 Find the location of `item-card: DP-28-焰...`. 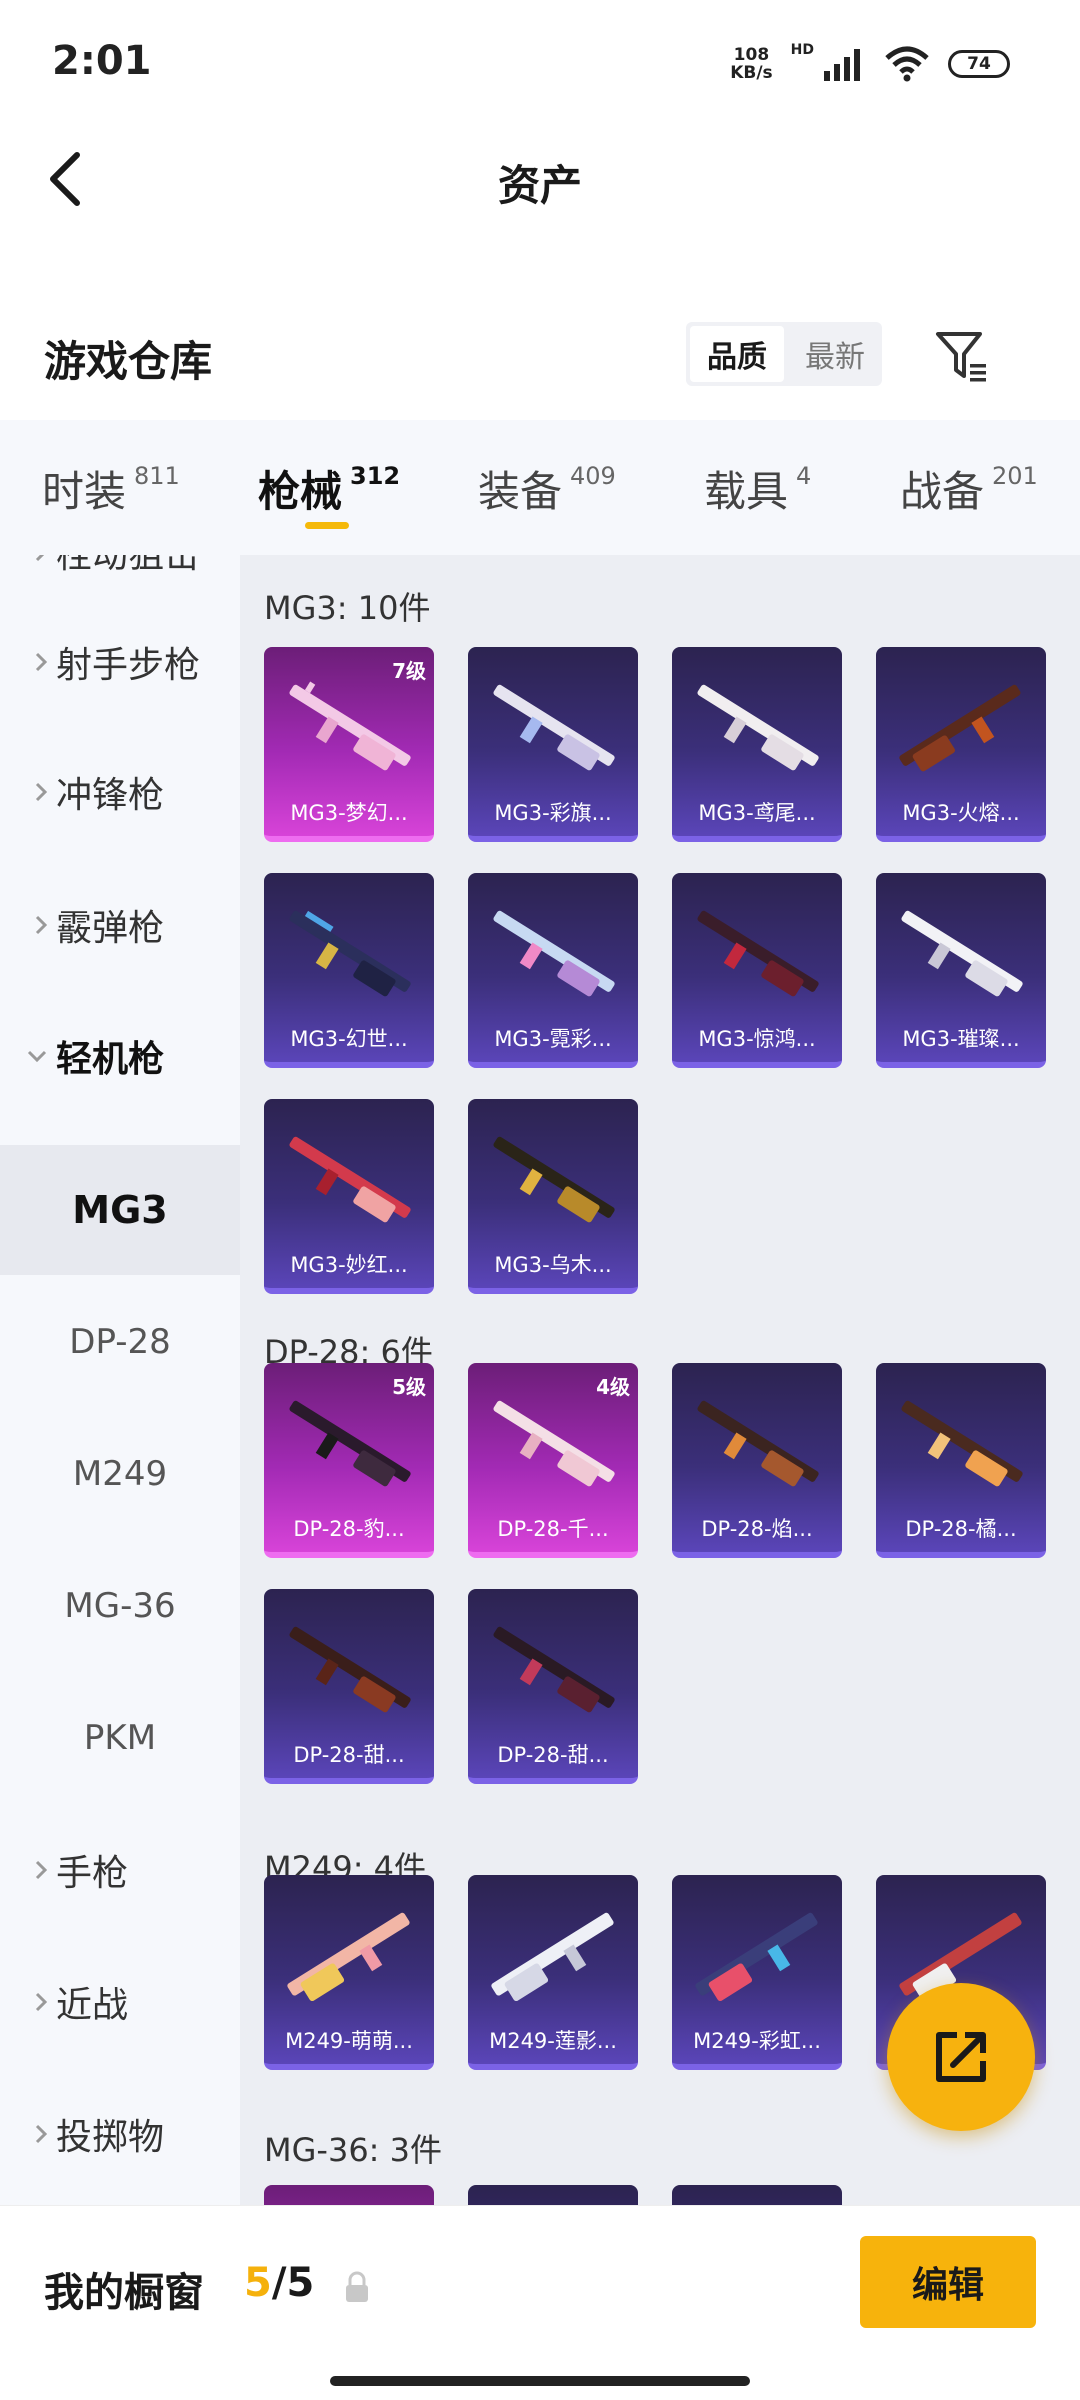

item-card: DP-28-焰... is located at coordinates (757, 1460).